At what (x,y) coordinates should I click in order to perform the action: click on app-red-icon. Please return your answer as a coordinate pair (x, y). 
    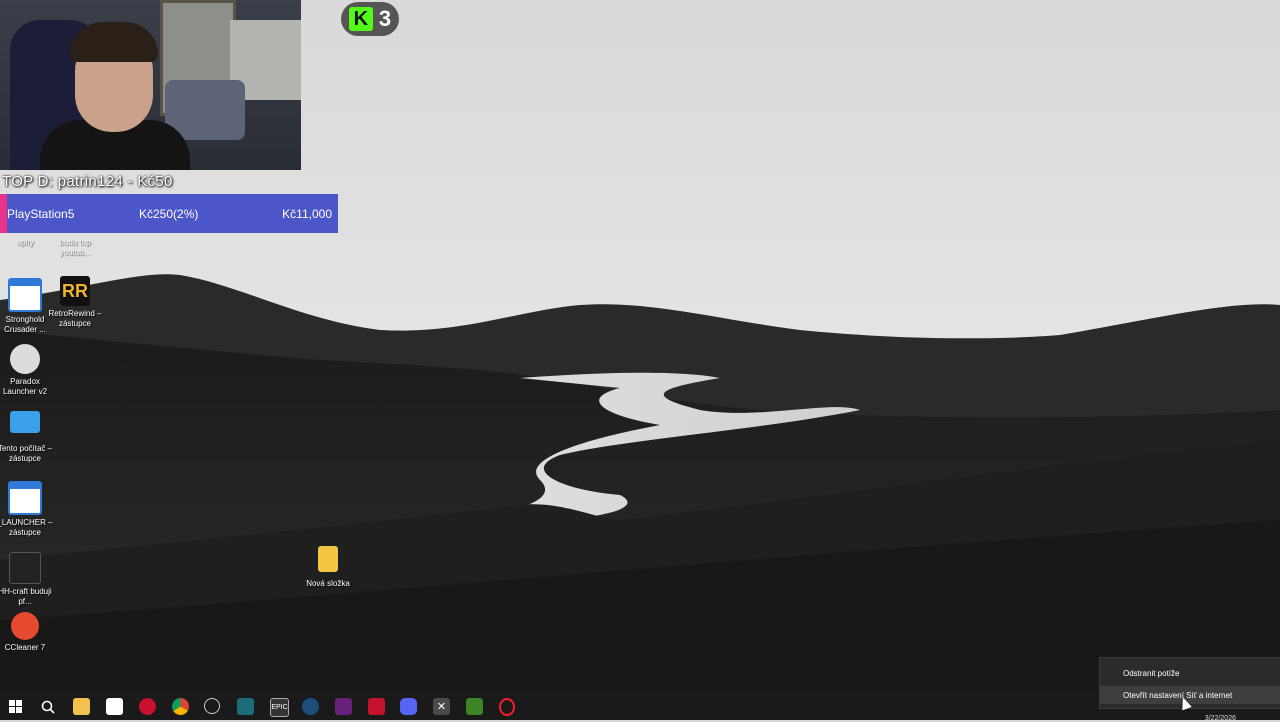
    Looking at the image, I should click on (147, 706).